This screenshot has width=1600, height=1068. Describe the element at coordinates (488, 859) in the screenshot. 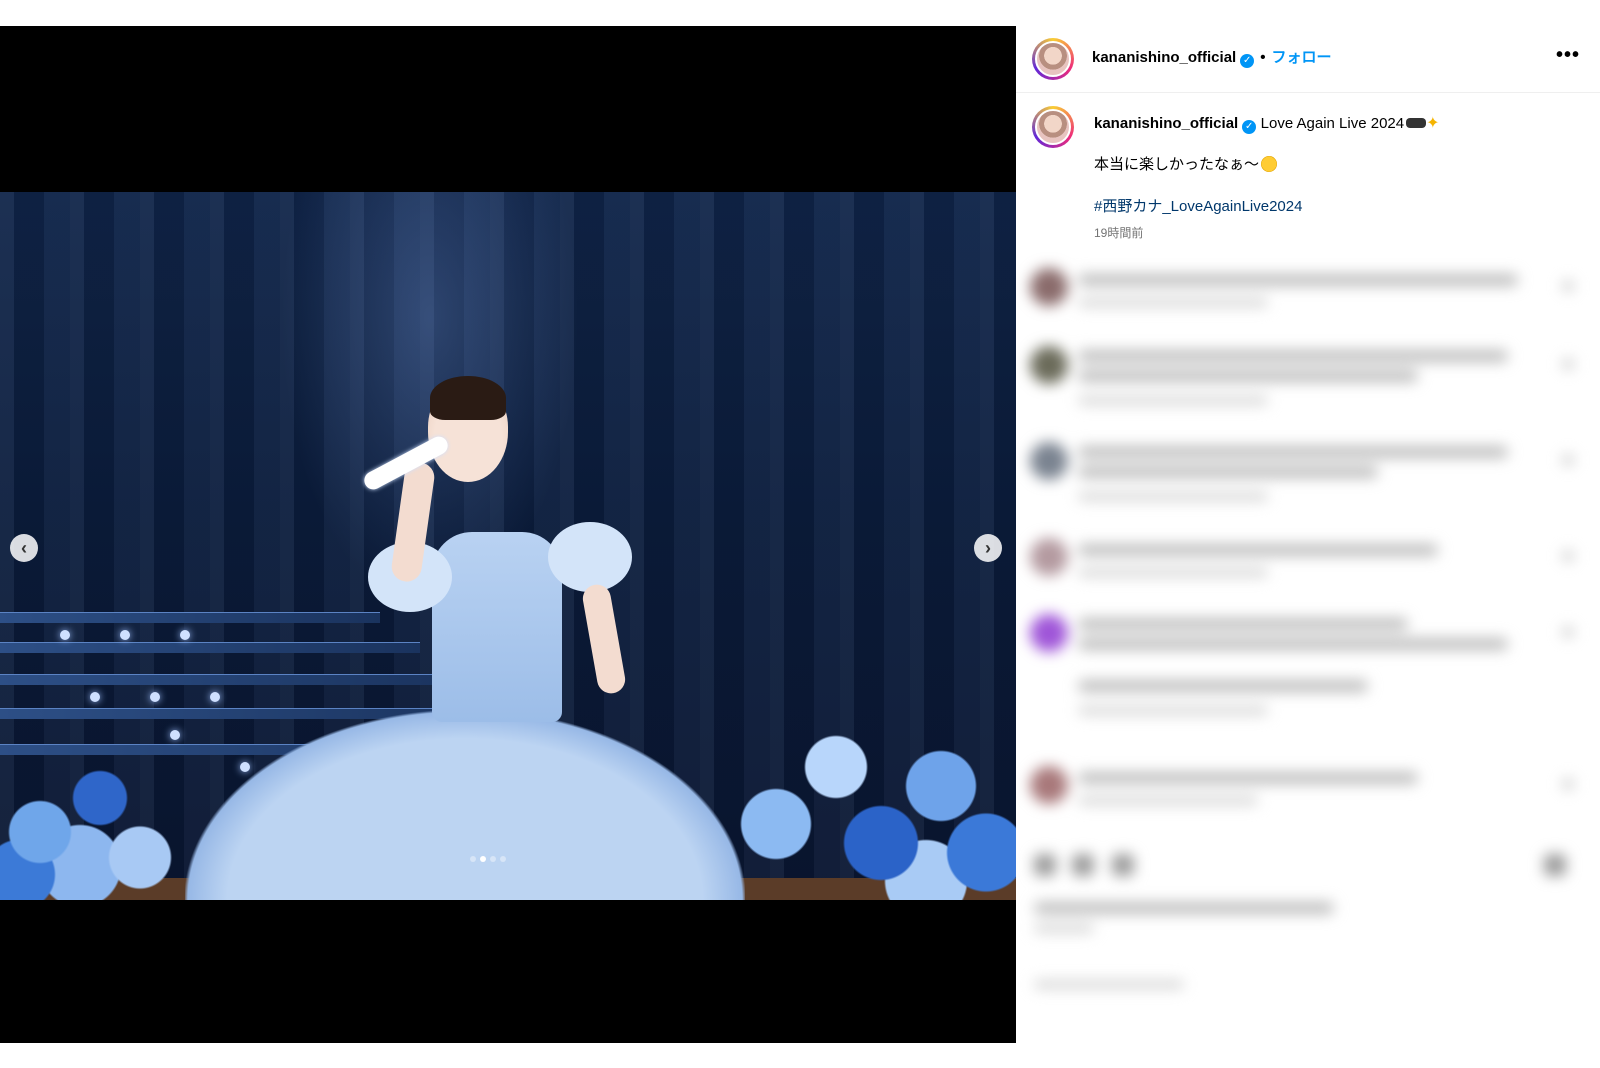

I see `carousel-pagination` at that location.